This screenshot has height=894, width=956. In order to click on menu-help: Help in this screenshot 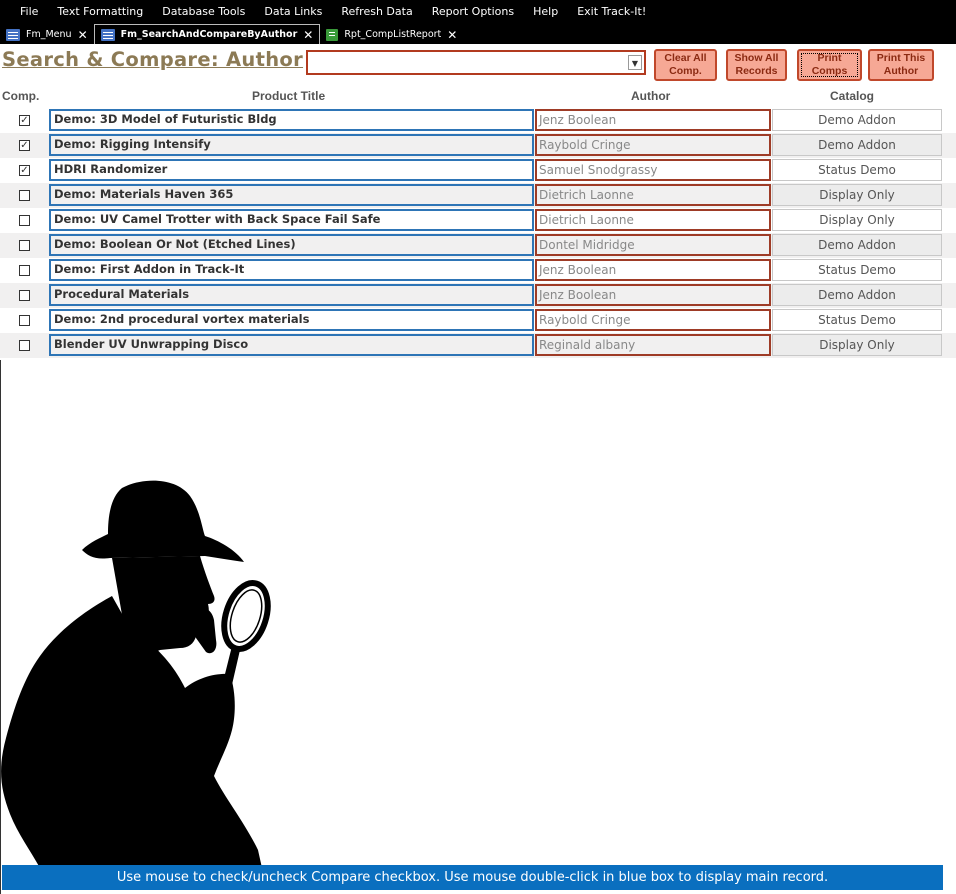, I will do `click(546, 11)`.